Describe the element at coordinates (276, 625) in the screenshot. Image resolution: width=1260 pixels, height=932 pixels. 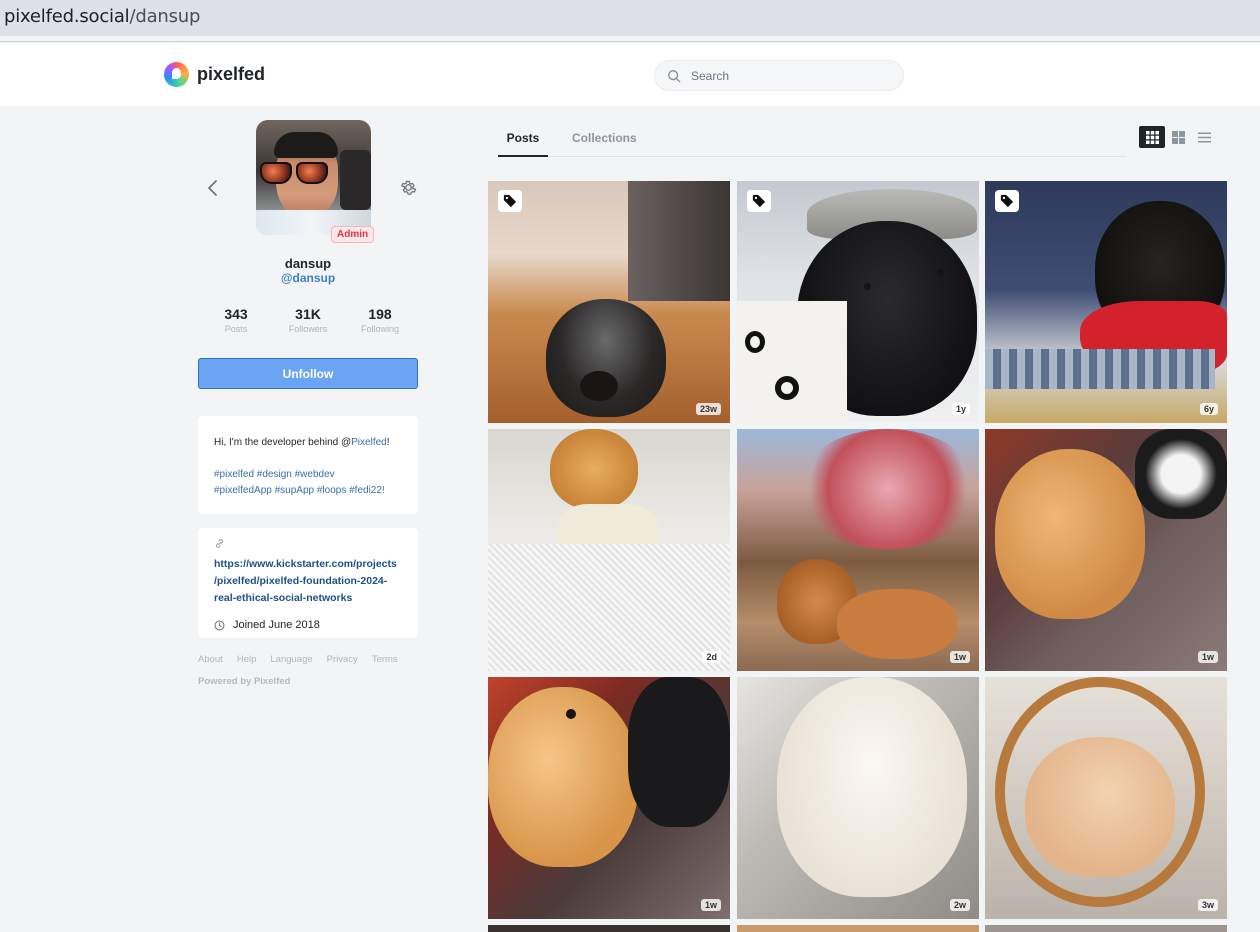
I see `joined-text: Joined June 2018` at that location.